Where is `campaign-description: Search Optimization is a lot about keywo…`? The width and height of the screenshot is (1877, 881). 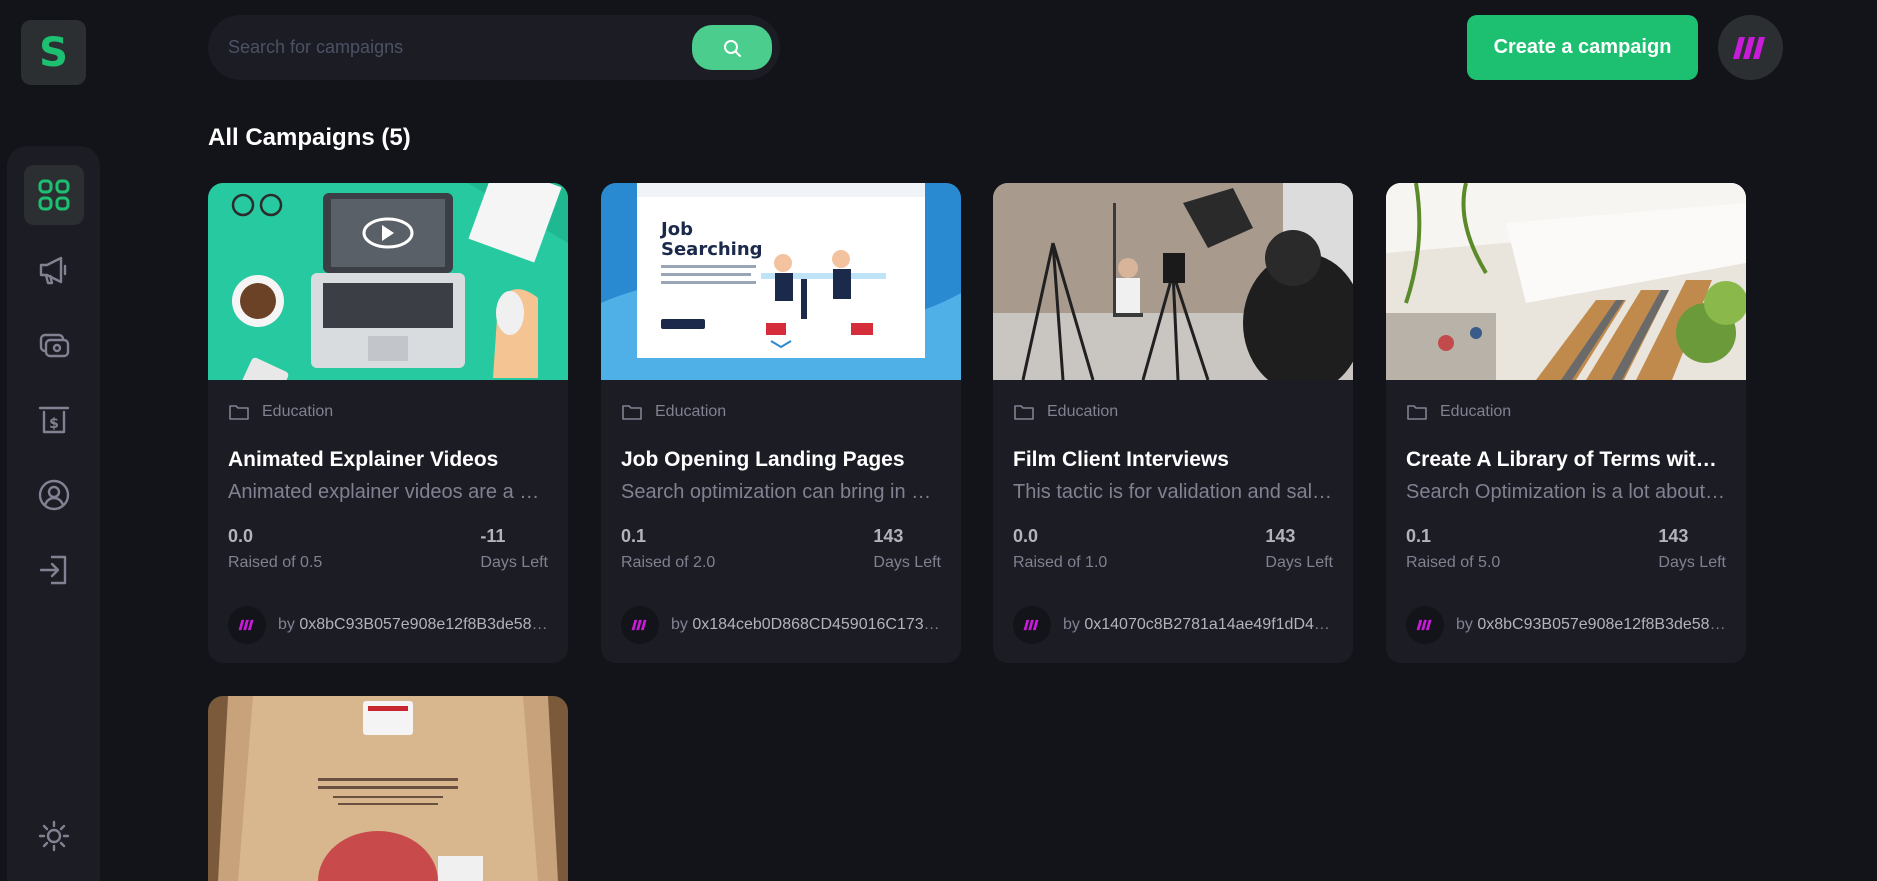
campaign-description: Search Optimization is a lot about keywo… is located at coordinates (1566, 492).